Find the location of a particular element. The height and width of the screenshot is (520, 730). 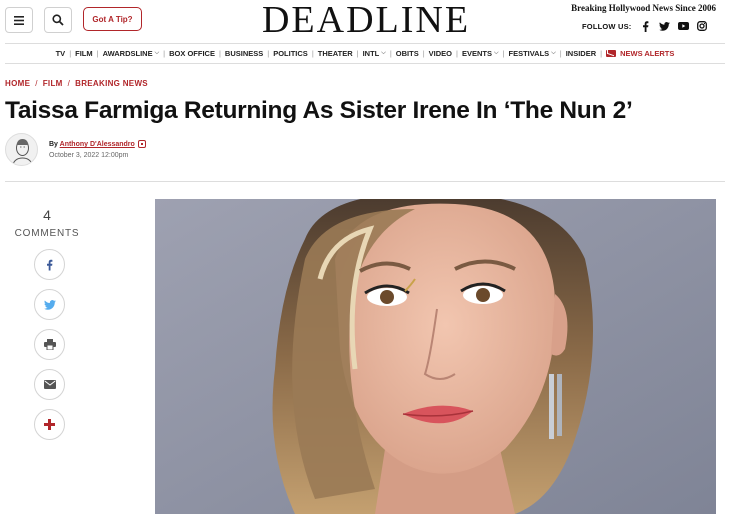

nav-item-awardsline: AWARDSLINE ⌵ is located at coordinates (131, 53).